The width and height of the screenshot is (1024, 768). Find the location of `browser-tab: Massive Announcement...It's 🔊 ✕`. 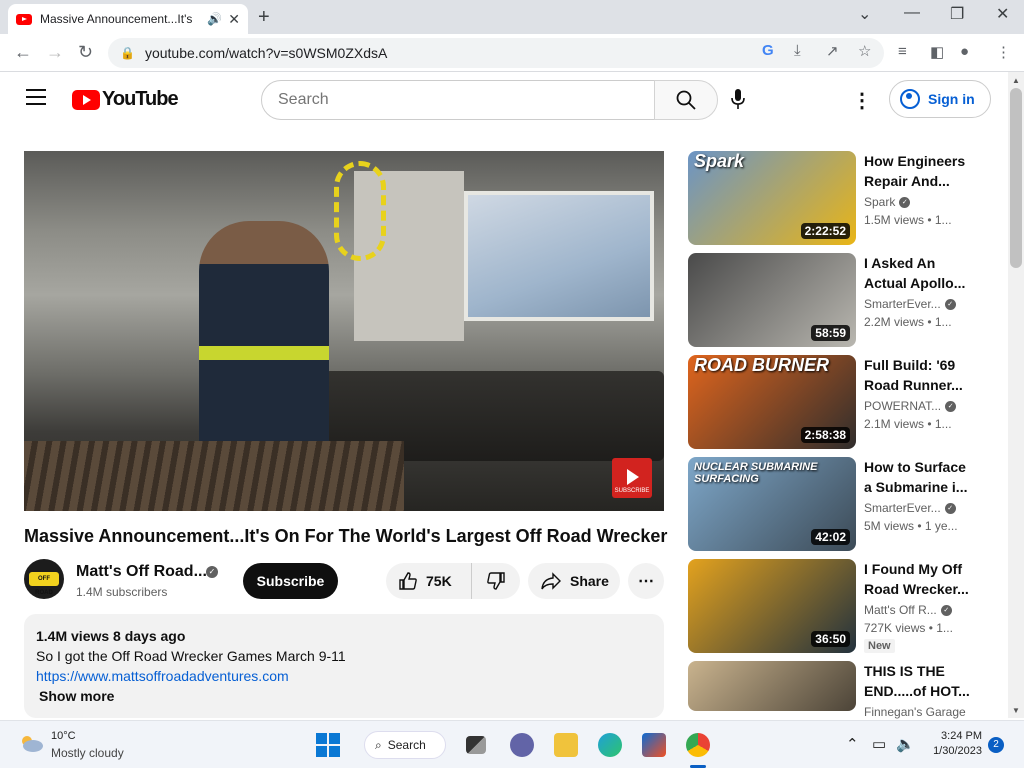

browser-tab: Massive Announcement...It's 🔊 ✕ is located at coordinates (128, 19).